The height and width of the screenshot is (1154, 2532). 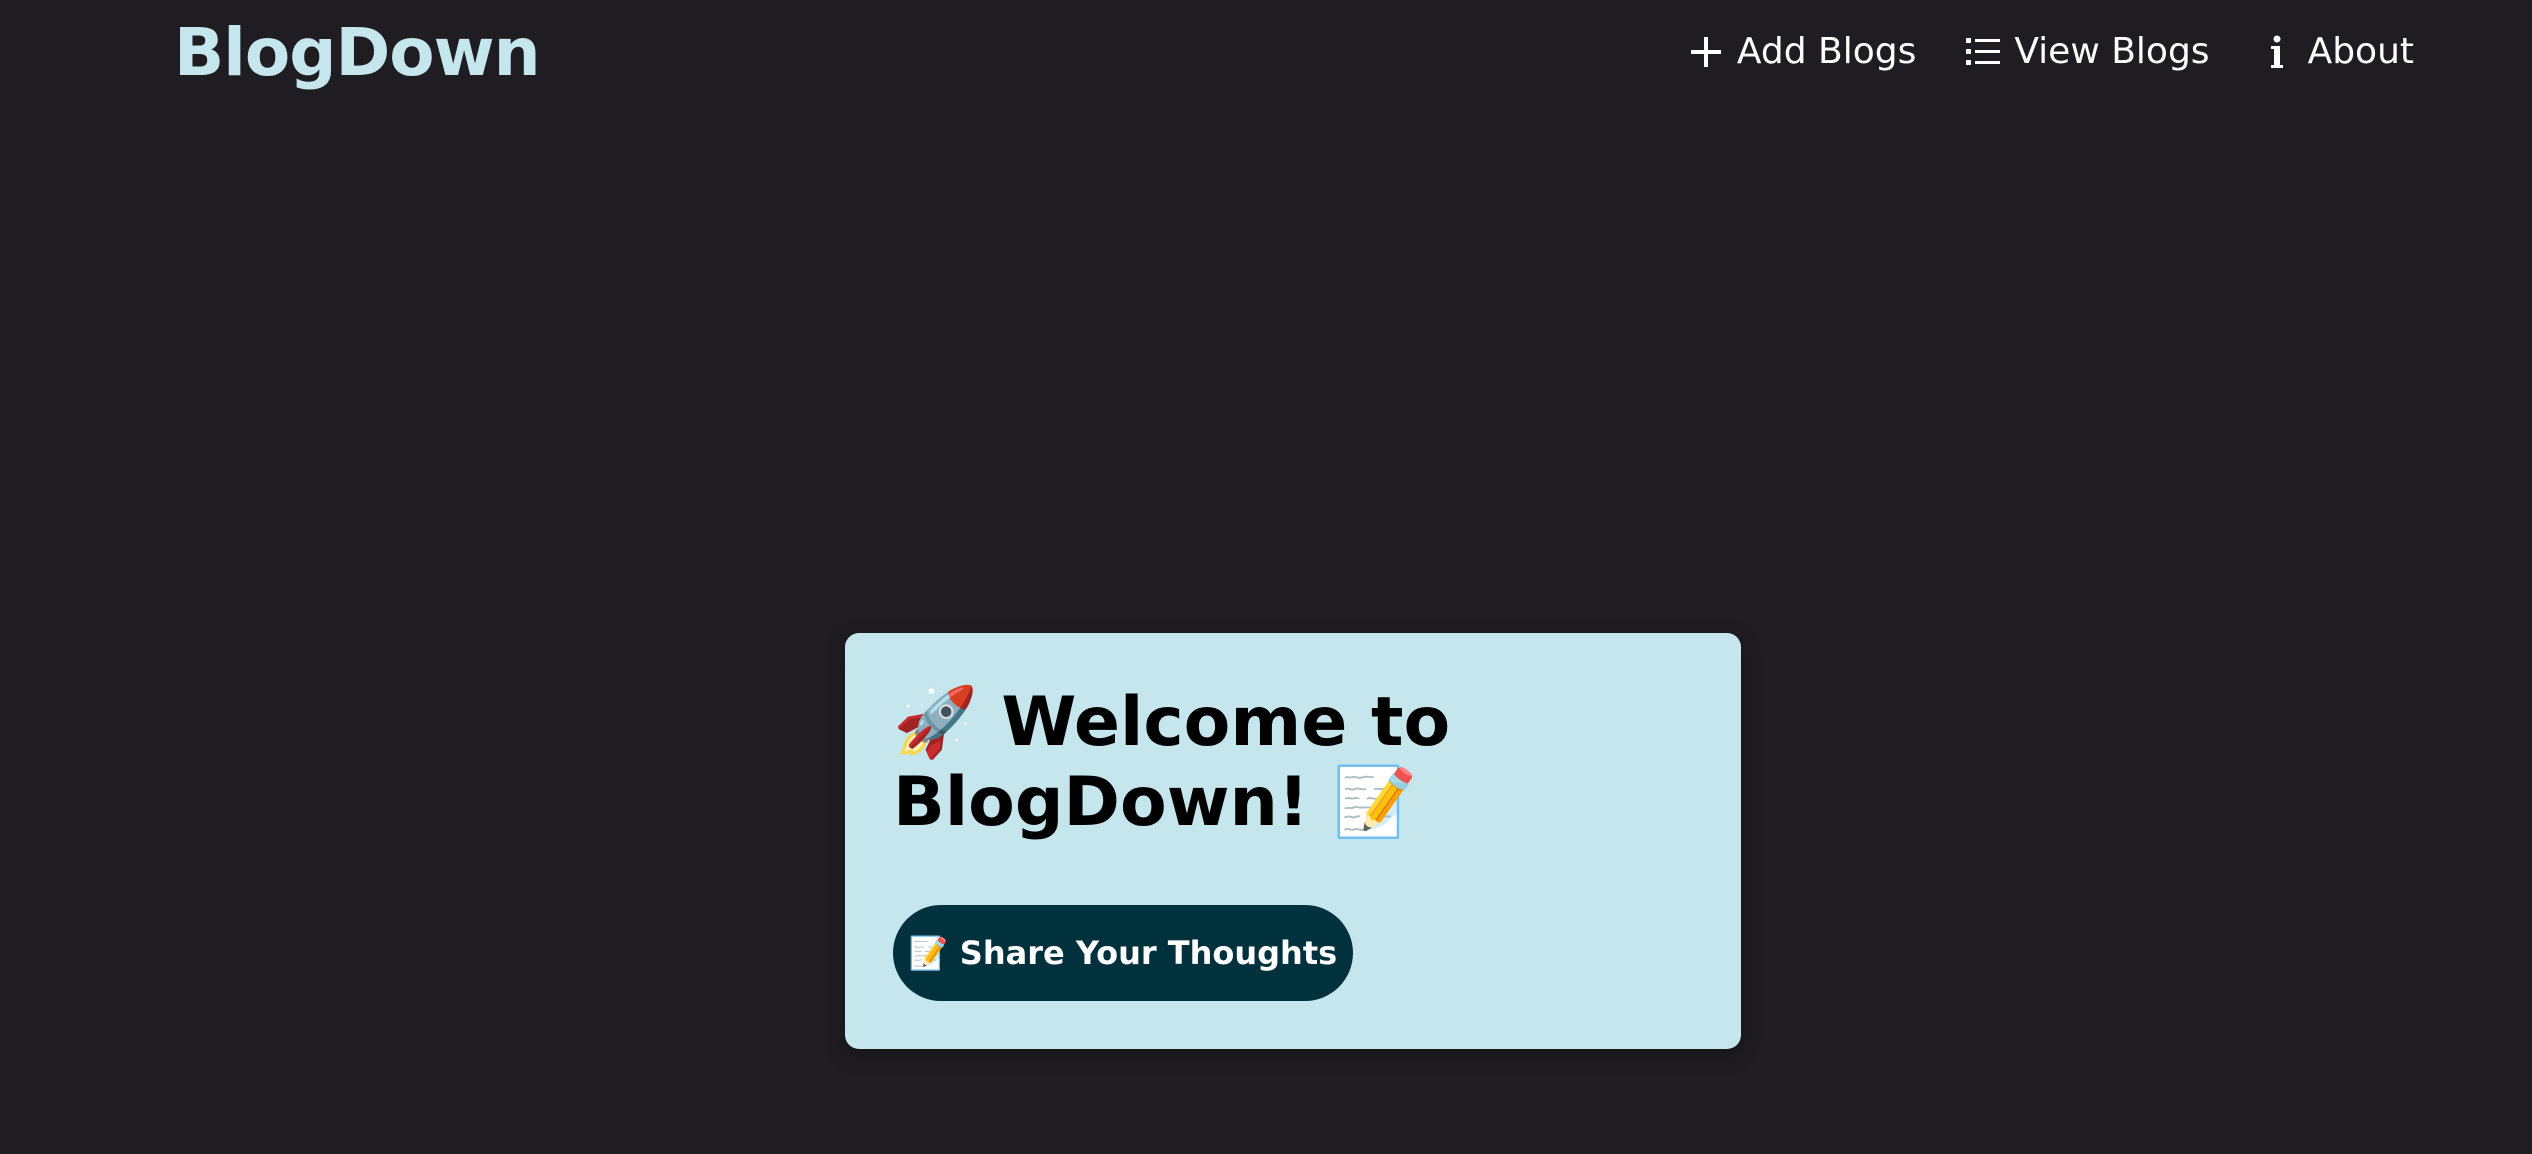 I want to click on nav-about-link: About, so click(x=2337, y=52).